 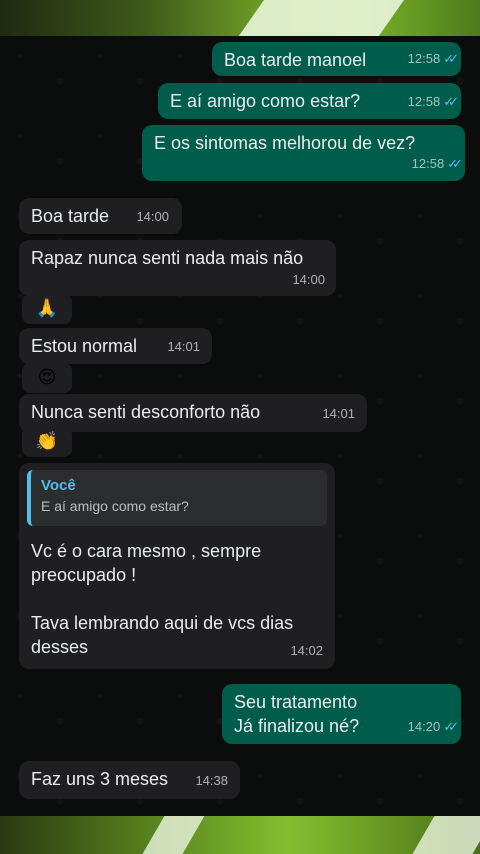 I want to click on emoji-message: 😍, so click(x=47, y=378).